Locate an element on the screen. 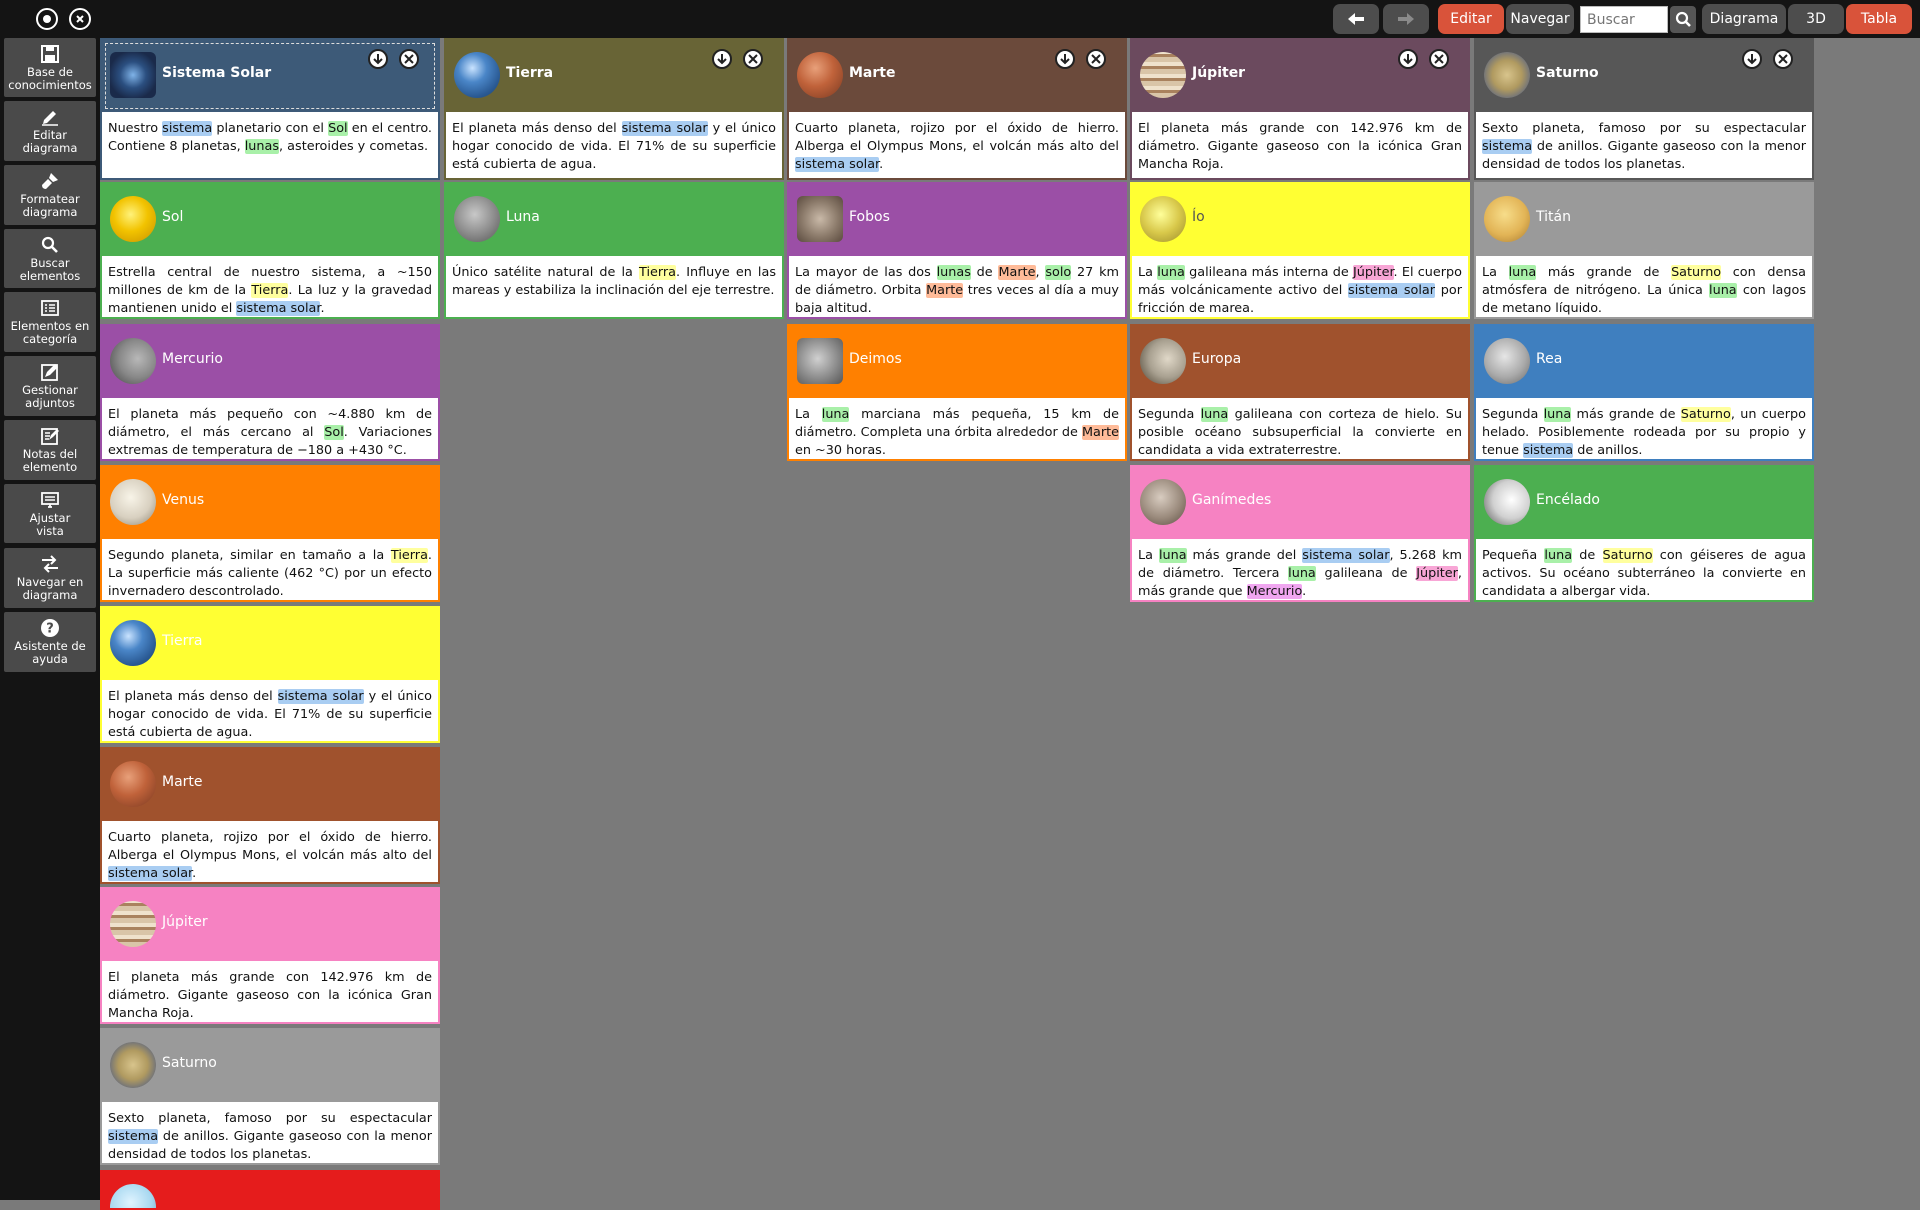 The image size is (1920, 1210). card-header: Mercurio is located at coordinates (270, 362).